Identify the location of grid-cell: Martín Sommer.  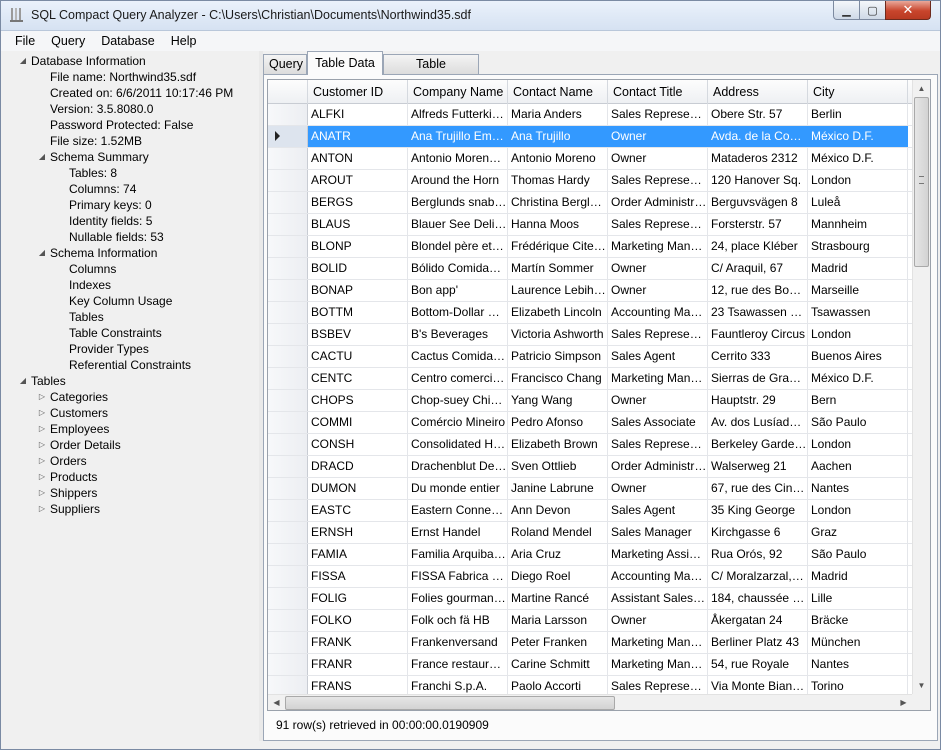
(558, 268).